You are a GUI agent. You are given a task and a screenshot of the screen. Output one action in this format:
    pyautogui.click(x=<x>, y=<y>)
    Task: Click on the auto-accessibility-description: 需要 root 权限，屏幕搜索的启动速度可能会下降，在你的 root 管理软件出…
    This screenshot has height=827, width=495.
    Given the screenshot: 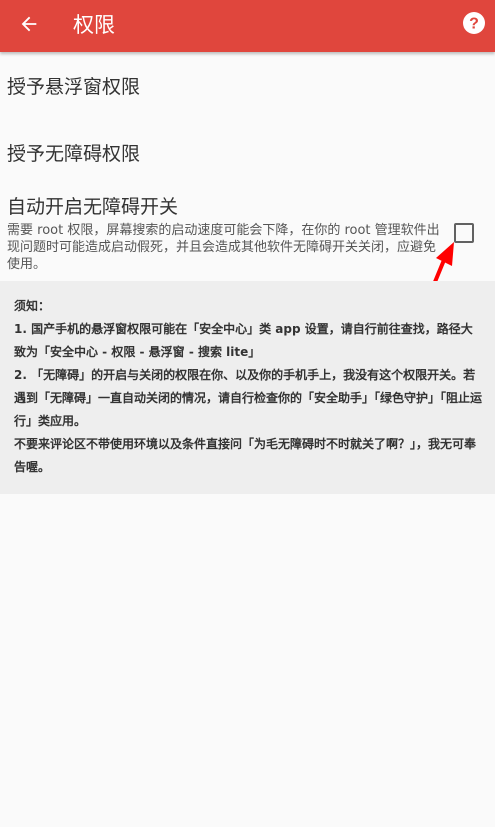 What is the action you would take?
    pyautogui.click(x=223, y=247)
    